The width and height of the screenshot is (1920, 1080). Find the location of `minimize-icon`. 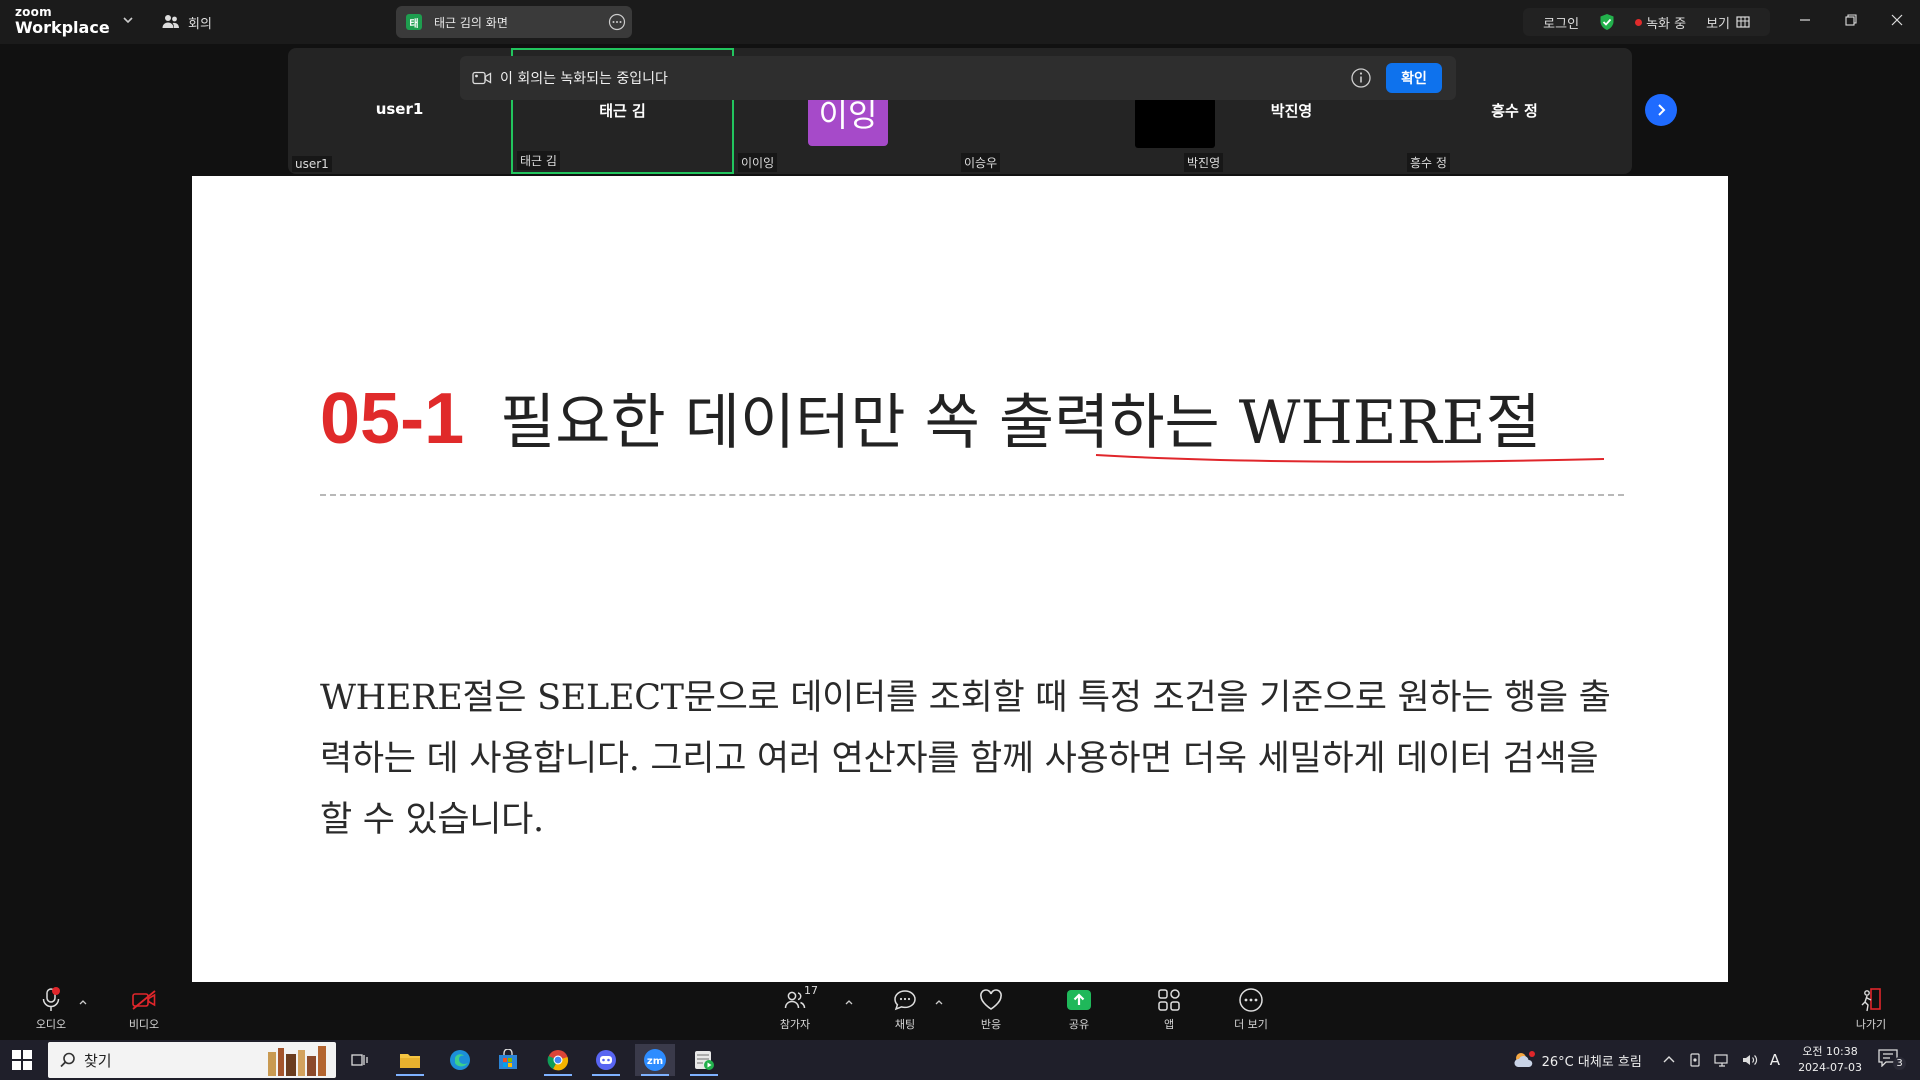

minimize-icon is located at coordinates (1805, 20).